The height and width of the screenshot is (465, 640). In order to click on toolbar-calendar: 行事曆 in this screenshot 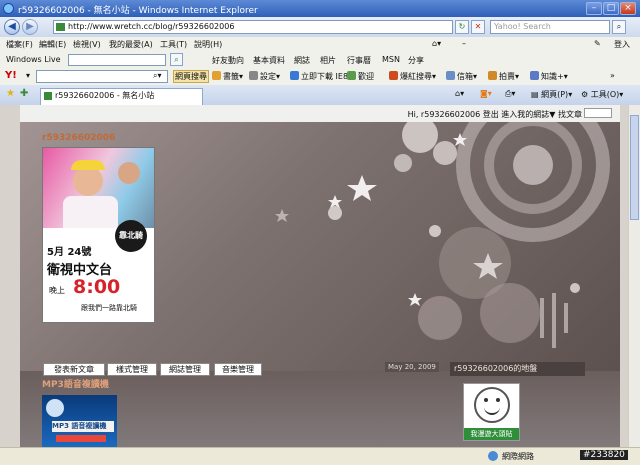, I will do `click(359, 60)`.